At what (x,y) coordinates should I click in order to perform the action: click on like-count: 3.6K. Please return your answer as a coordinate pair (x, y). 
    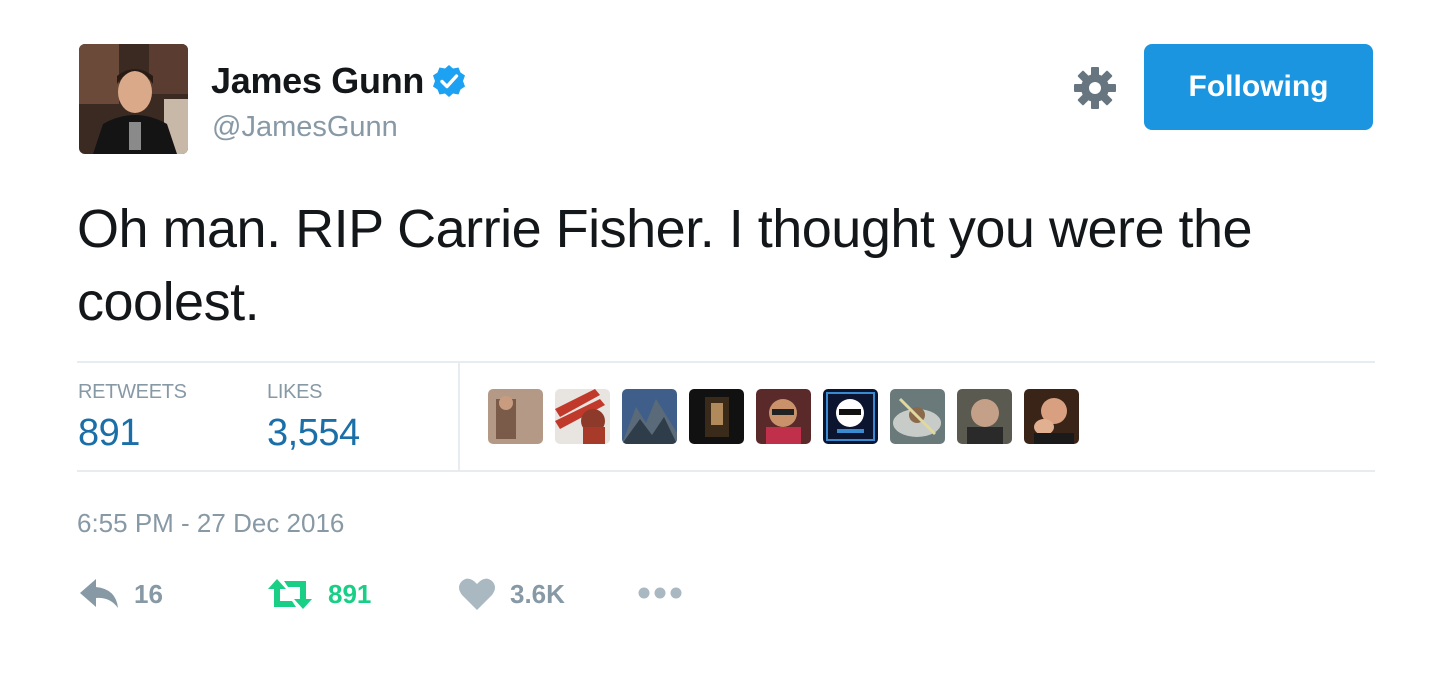
    Looking at the image, I should click on (537, 593).